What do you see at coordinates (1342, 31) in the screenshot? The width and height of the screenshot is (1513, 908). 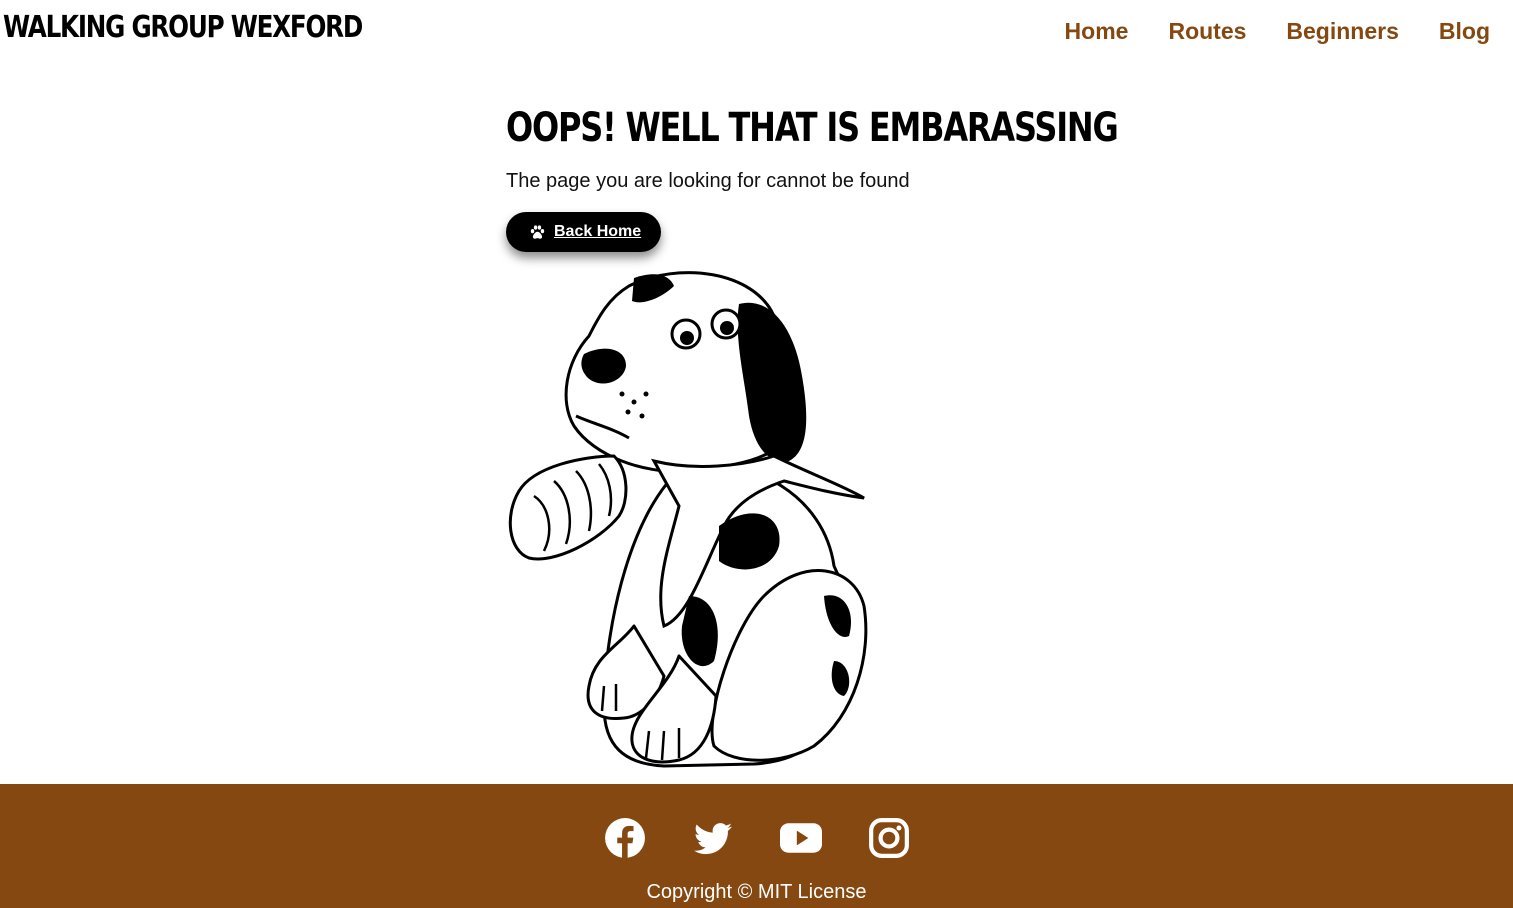 I see `nav-link-beginners: Beginners` at bounding box center [1342, 31].